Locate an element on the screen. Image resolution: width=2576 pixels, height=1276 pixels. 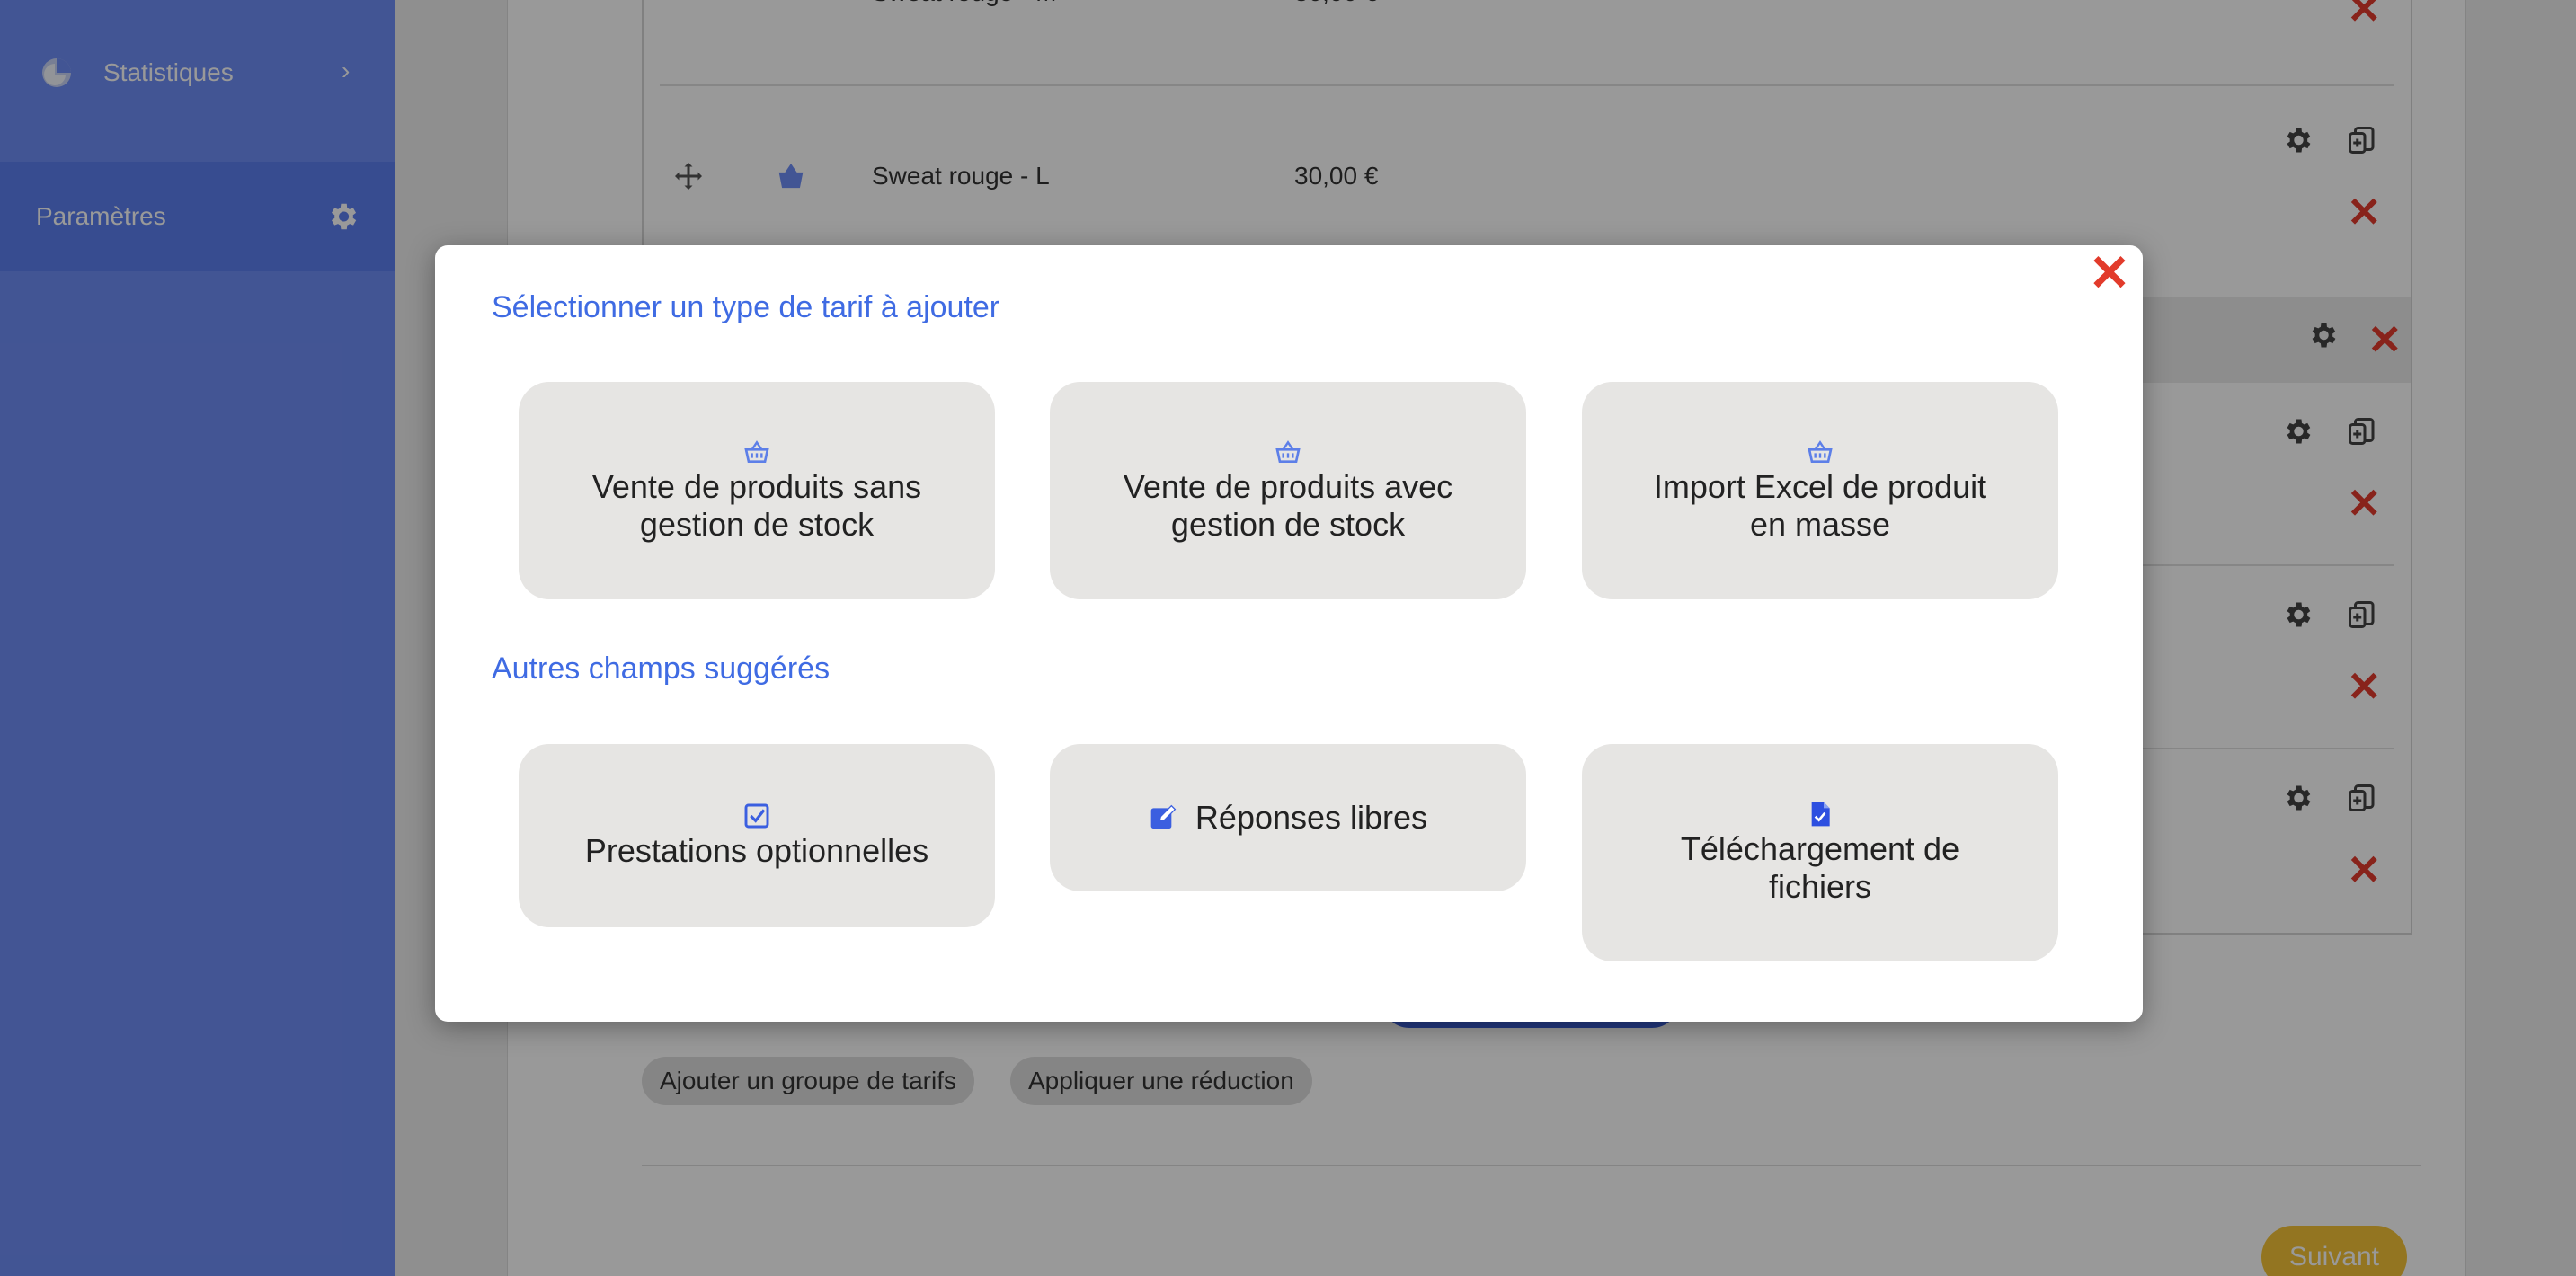
option-label: Réponses libres is located at coordinates (1311, 817).